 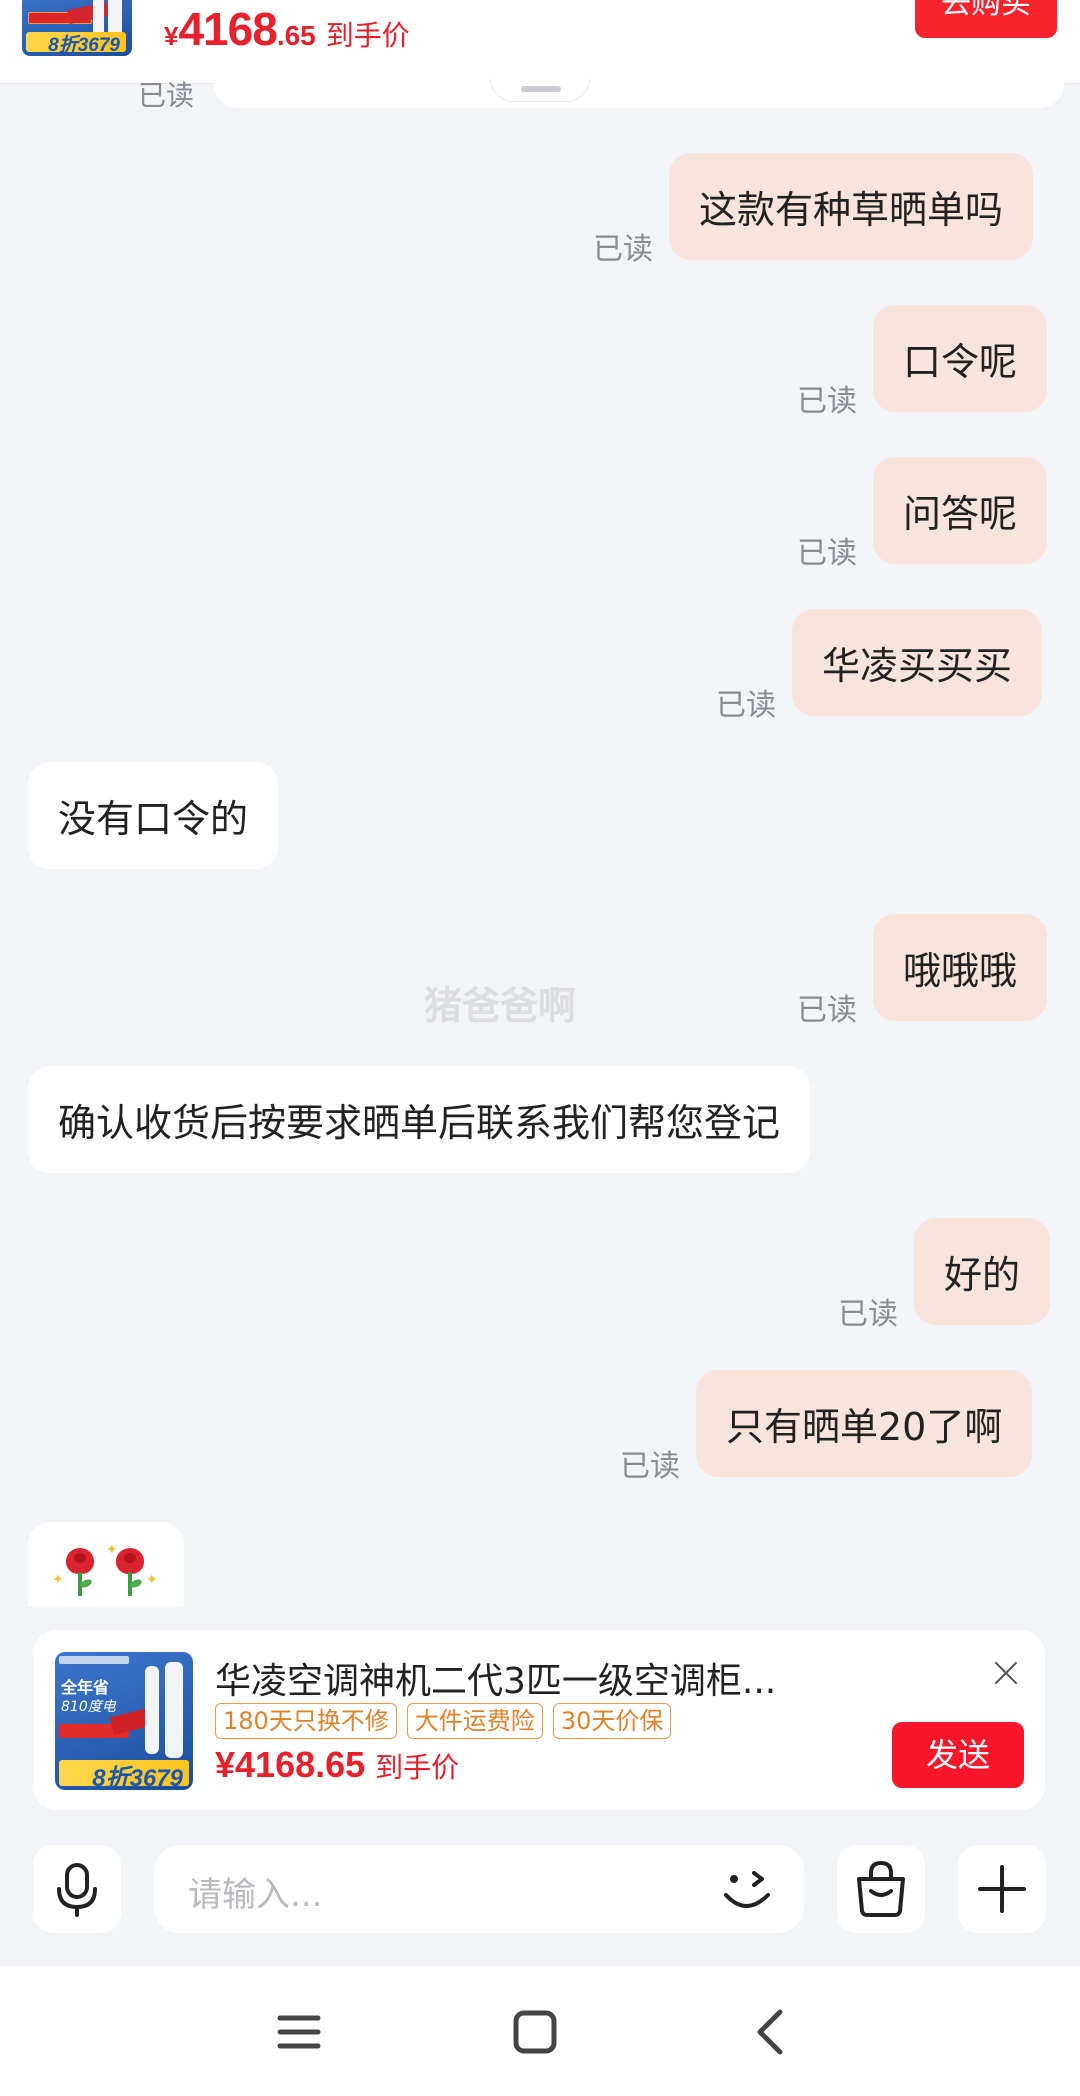 I want to click on price-amount: ¥4168.65, so click(x=290, y=1764).